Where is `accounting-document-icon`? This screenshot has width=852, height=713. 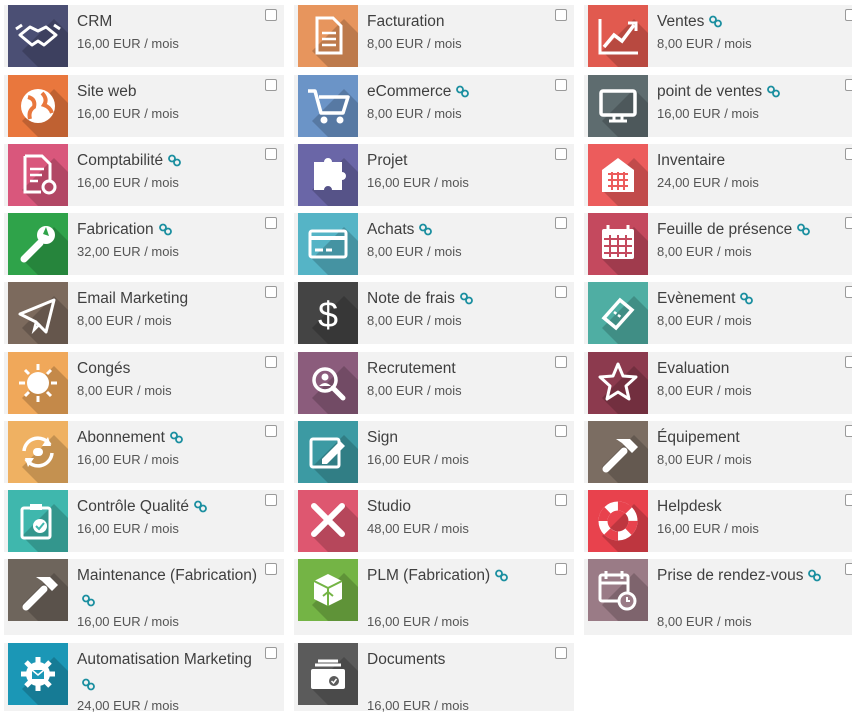
accounting-document-icon is located at coordinates (38, 175).